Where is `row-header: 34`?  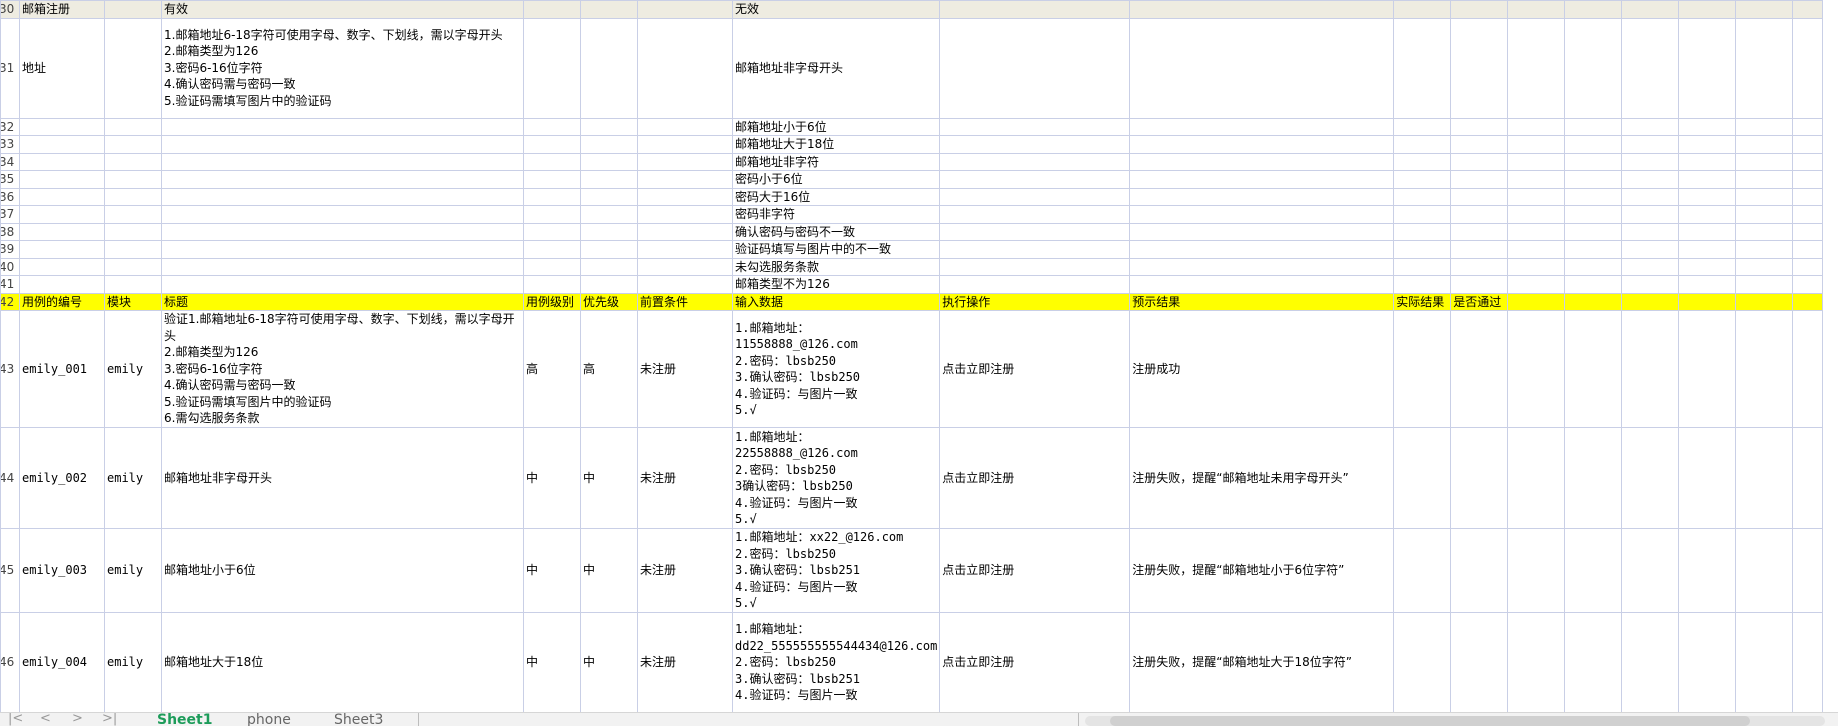
row-header: 34 is located at coordinates (10, 161).